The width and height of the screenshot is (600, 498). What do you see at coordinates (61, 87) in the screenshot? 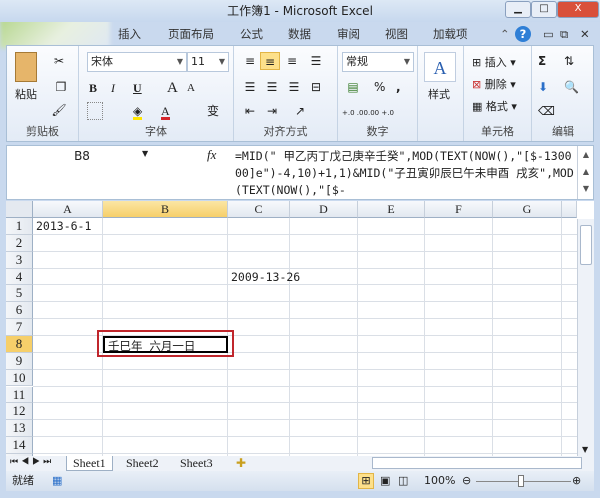
I see `copy-icon: ❐` at bounding box center [61, 87].